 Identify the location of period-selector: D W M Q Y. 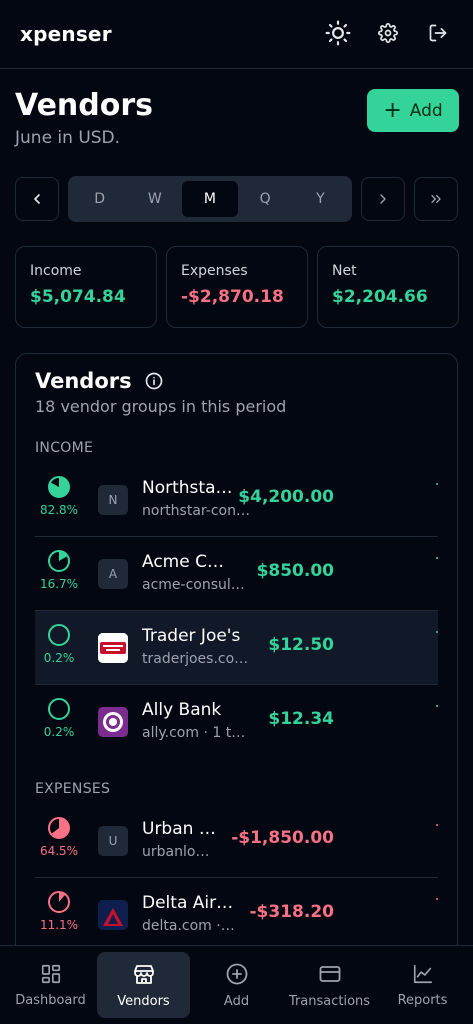
(210, 199).